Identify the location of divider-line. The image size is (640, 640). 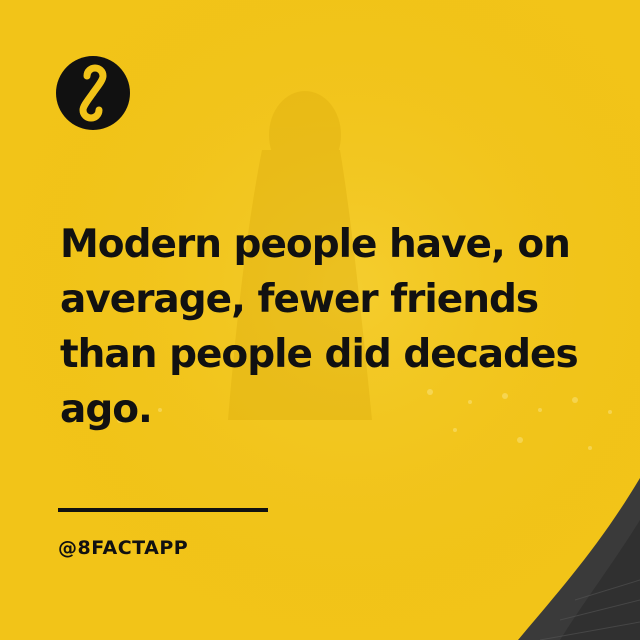
(163, 510).